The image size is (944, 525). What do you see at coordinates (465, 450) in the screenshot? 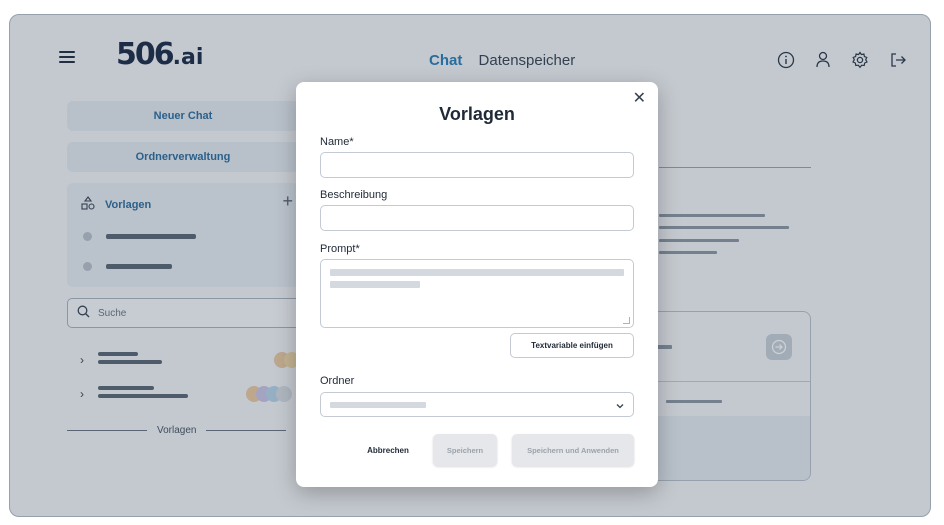
I see `save-button: Speichern` at bounding box center [465, 450].